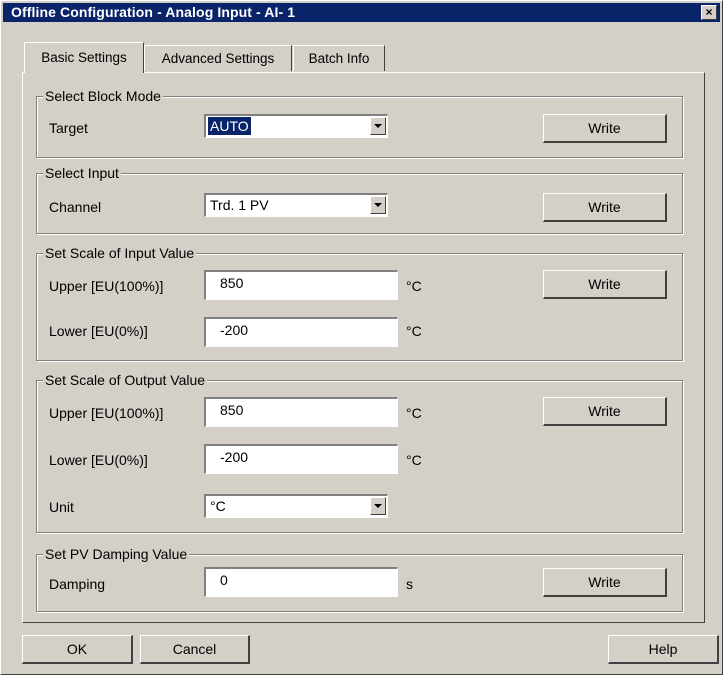 Image resolution: width=723 pixels, height=675 pixels. What do you see at coordinates (301, 582) in the screenshot?
I see `damping-field: 0` at bounding box center [301, 582].